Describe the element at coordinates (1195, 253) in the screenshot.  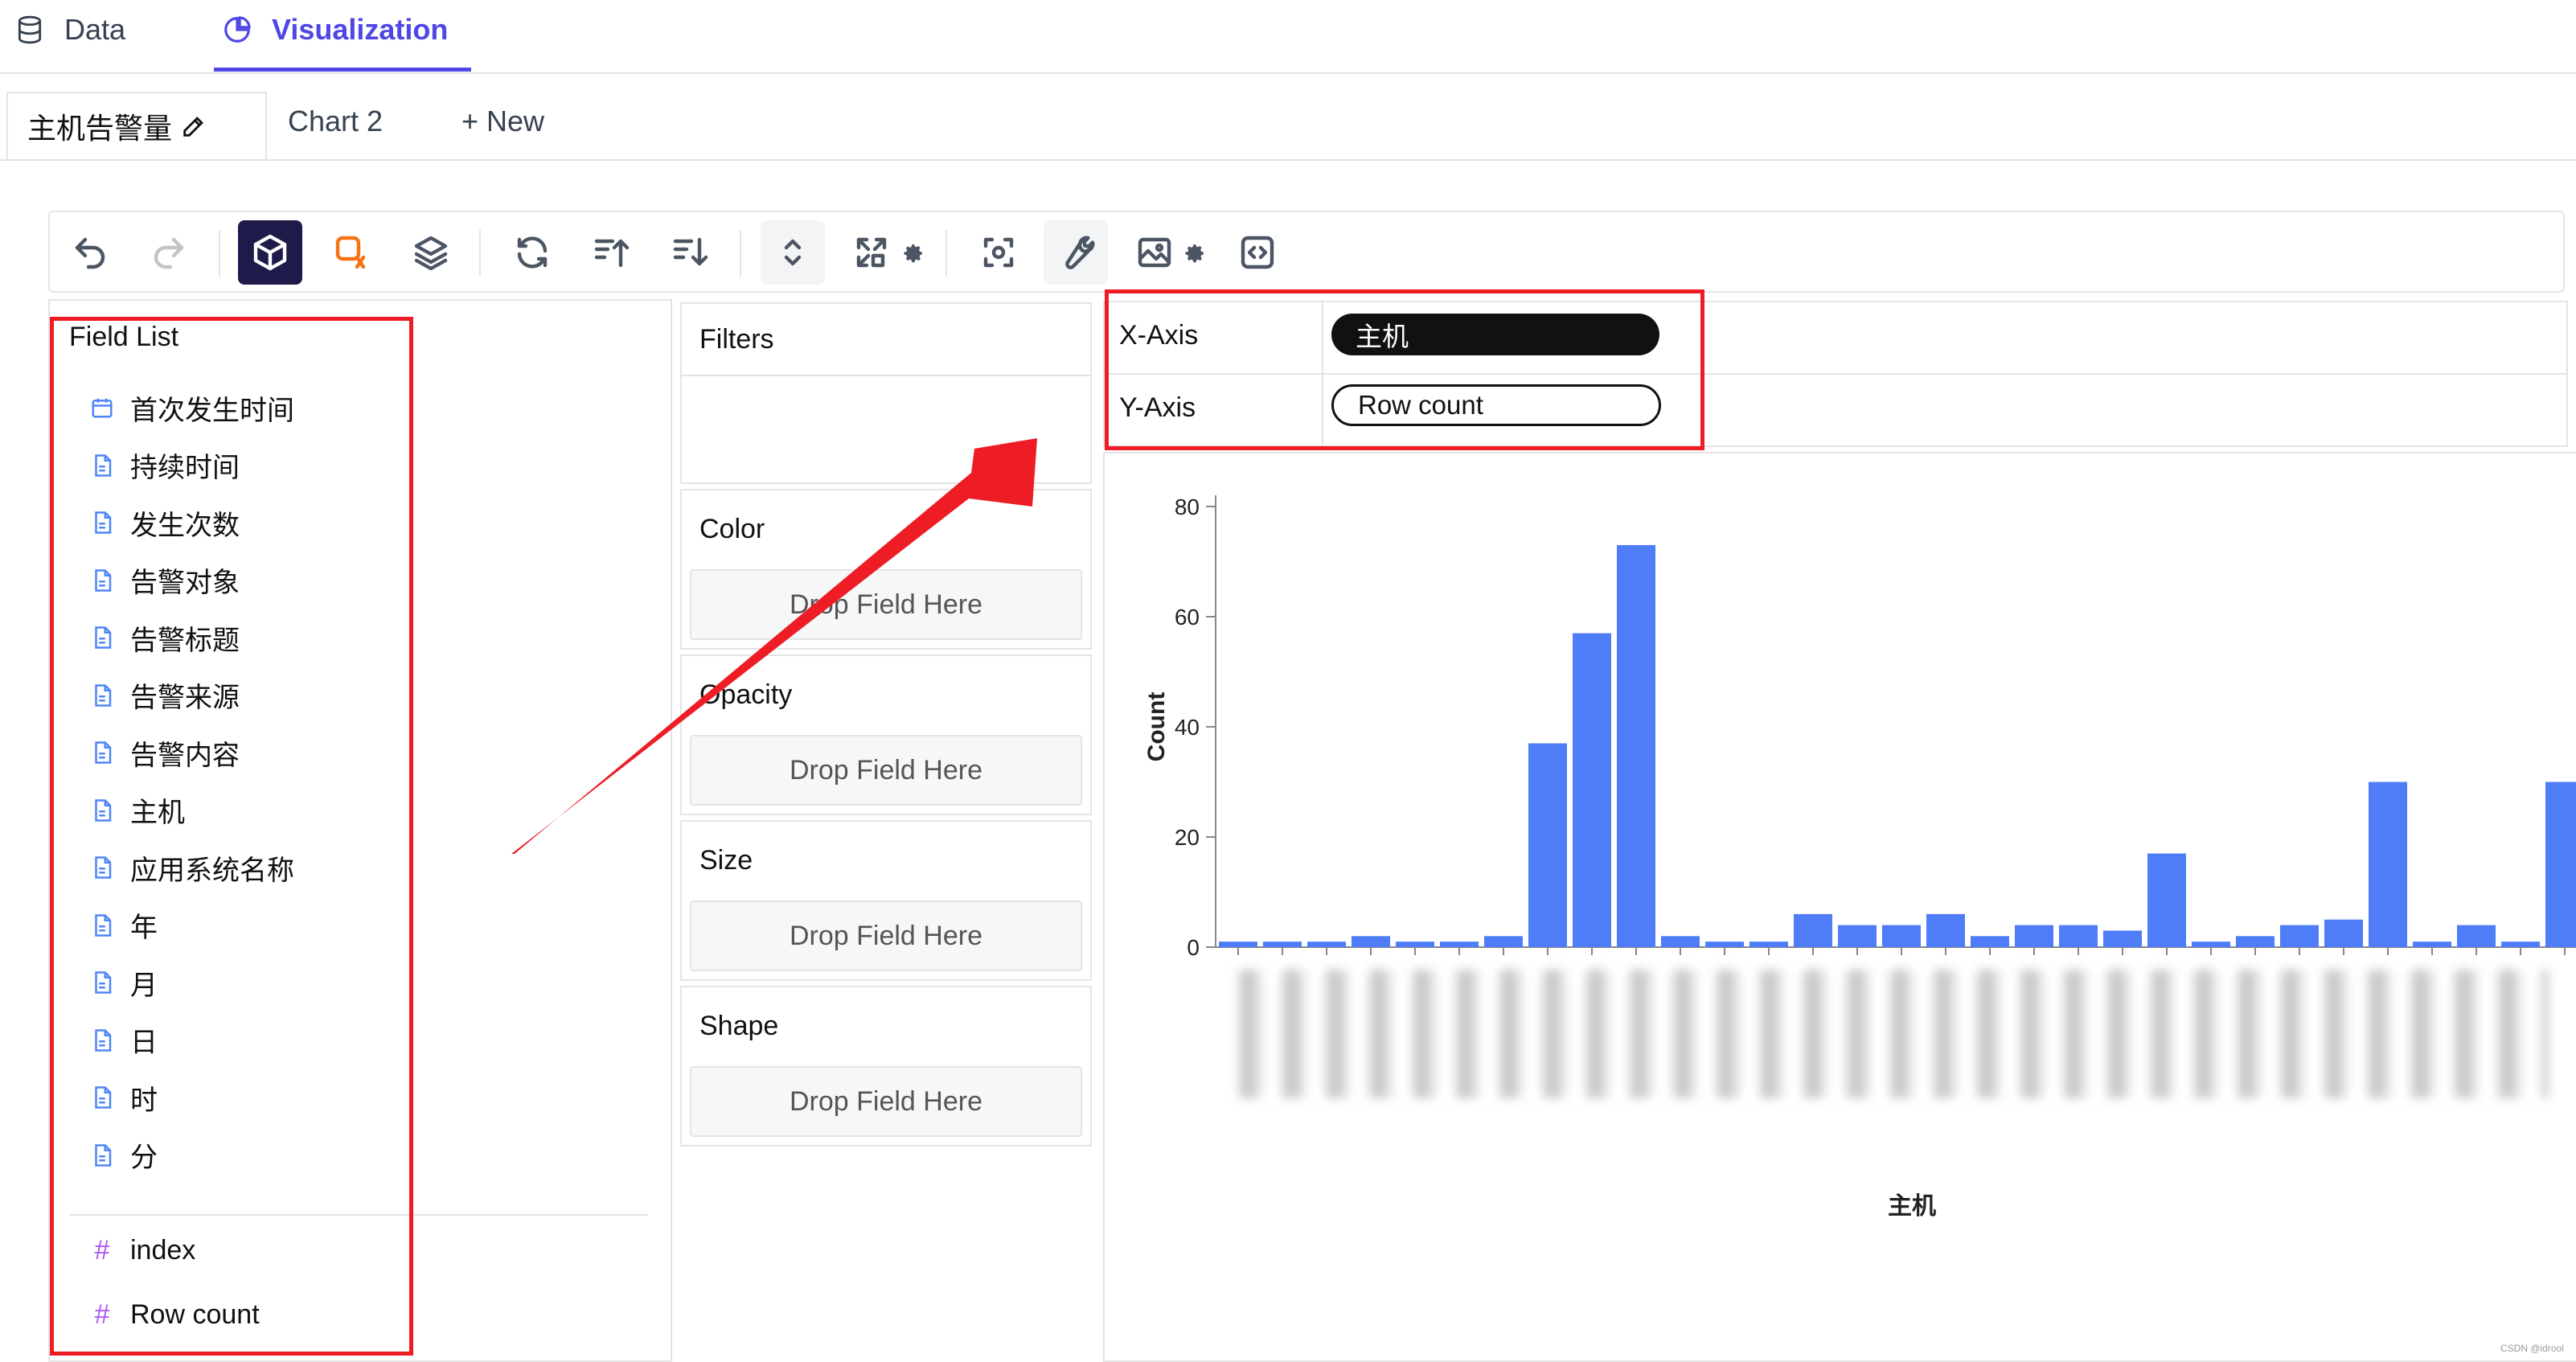
I see `export-settings-icon` at that location.